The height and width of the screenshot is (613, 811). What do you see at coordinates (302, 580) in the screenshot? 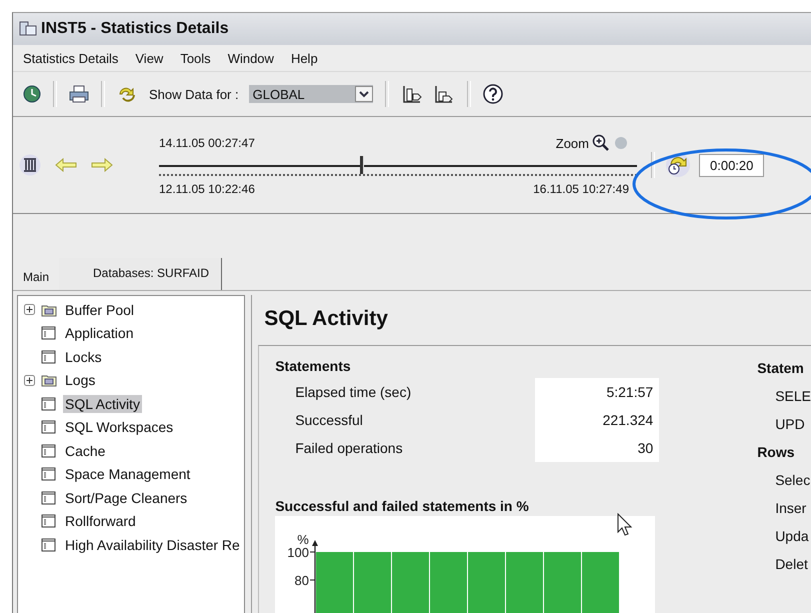
I see `y-tick-label: 80` at bounding box center [302, 580].